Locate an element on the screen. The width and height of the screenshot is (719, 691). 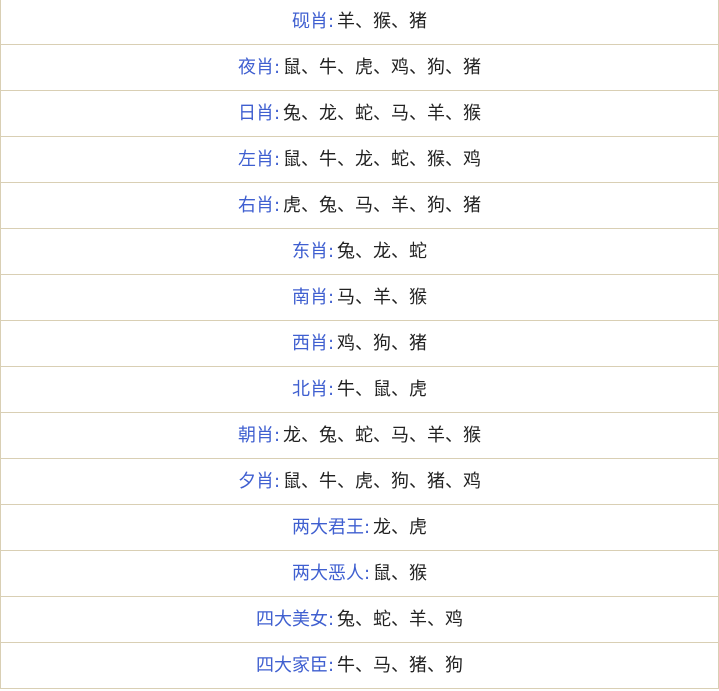
row-term: 夜肖 is located at coordinates (255, 67).